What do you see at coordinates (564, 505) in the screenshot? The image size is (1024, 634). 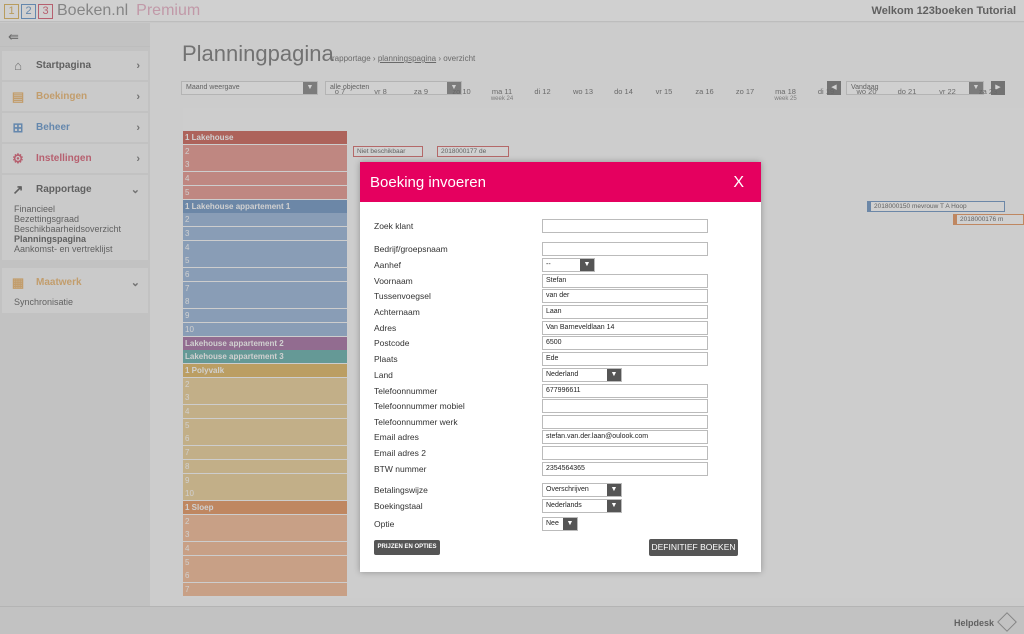 I see `select-value: Nederlands` at bounding box center [564, 505].